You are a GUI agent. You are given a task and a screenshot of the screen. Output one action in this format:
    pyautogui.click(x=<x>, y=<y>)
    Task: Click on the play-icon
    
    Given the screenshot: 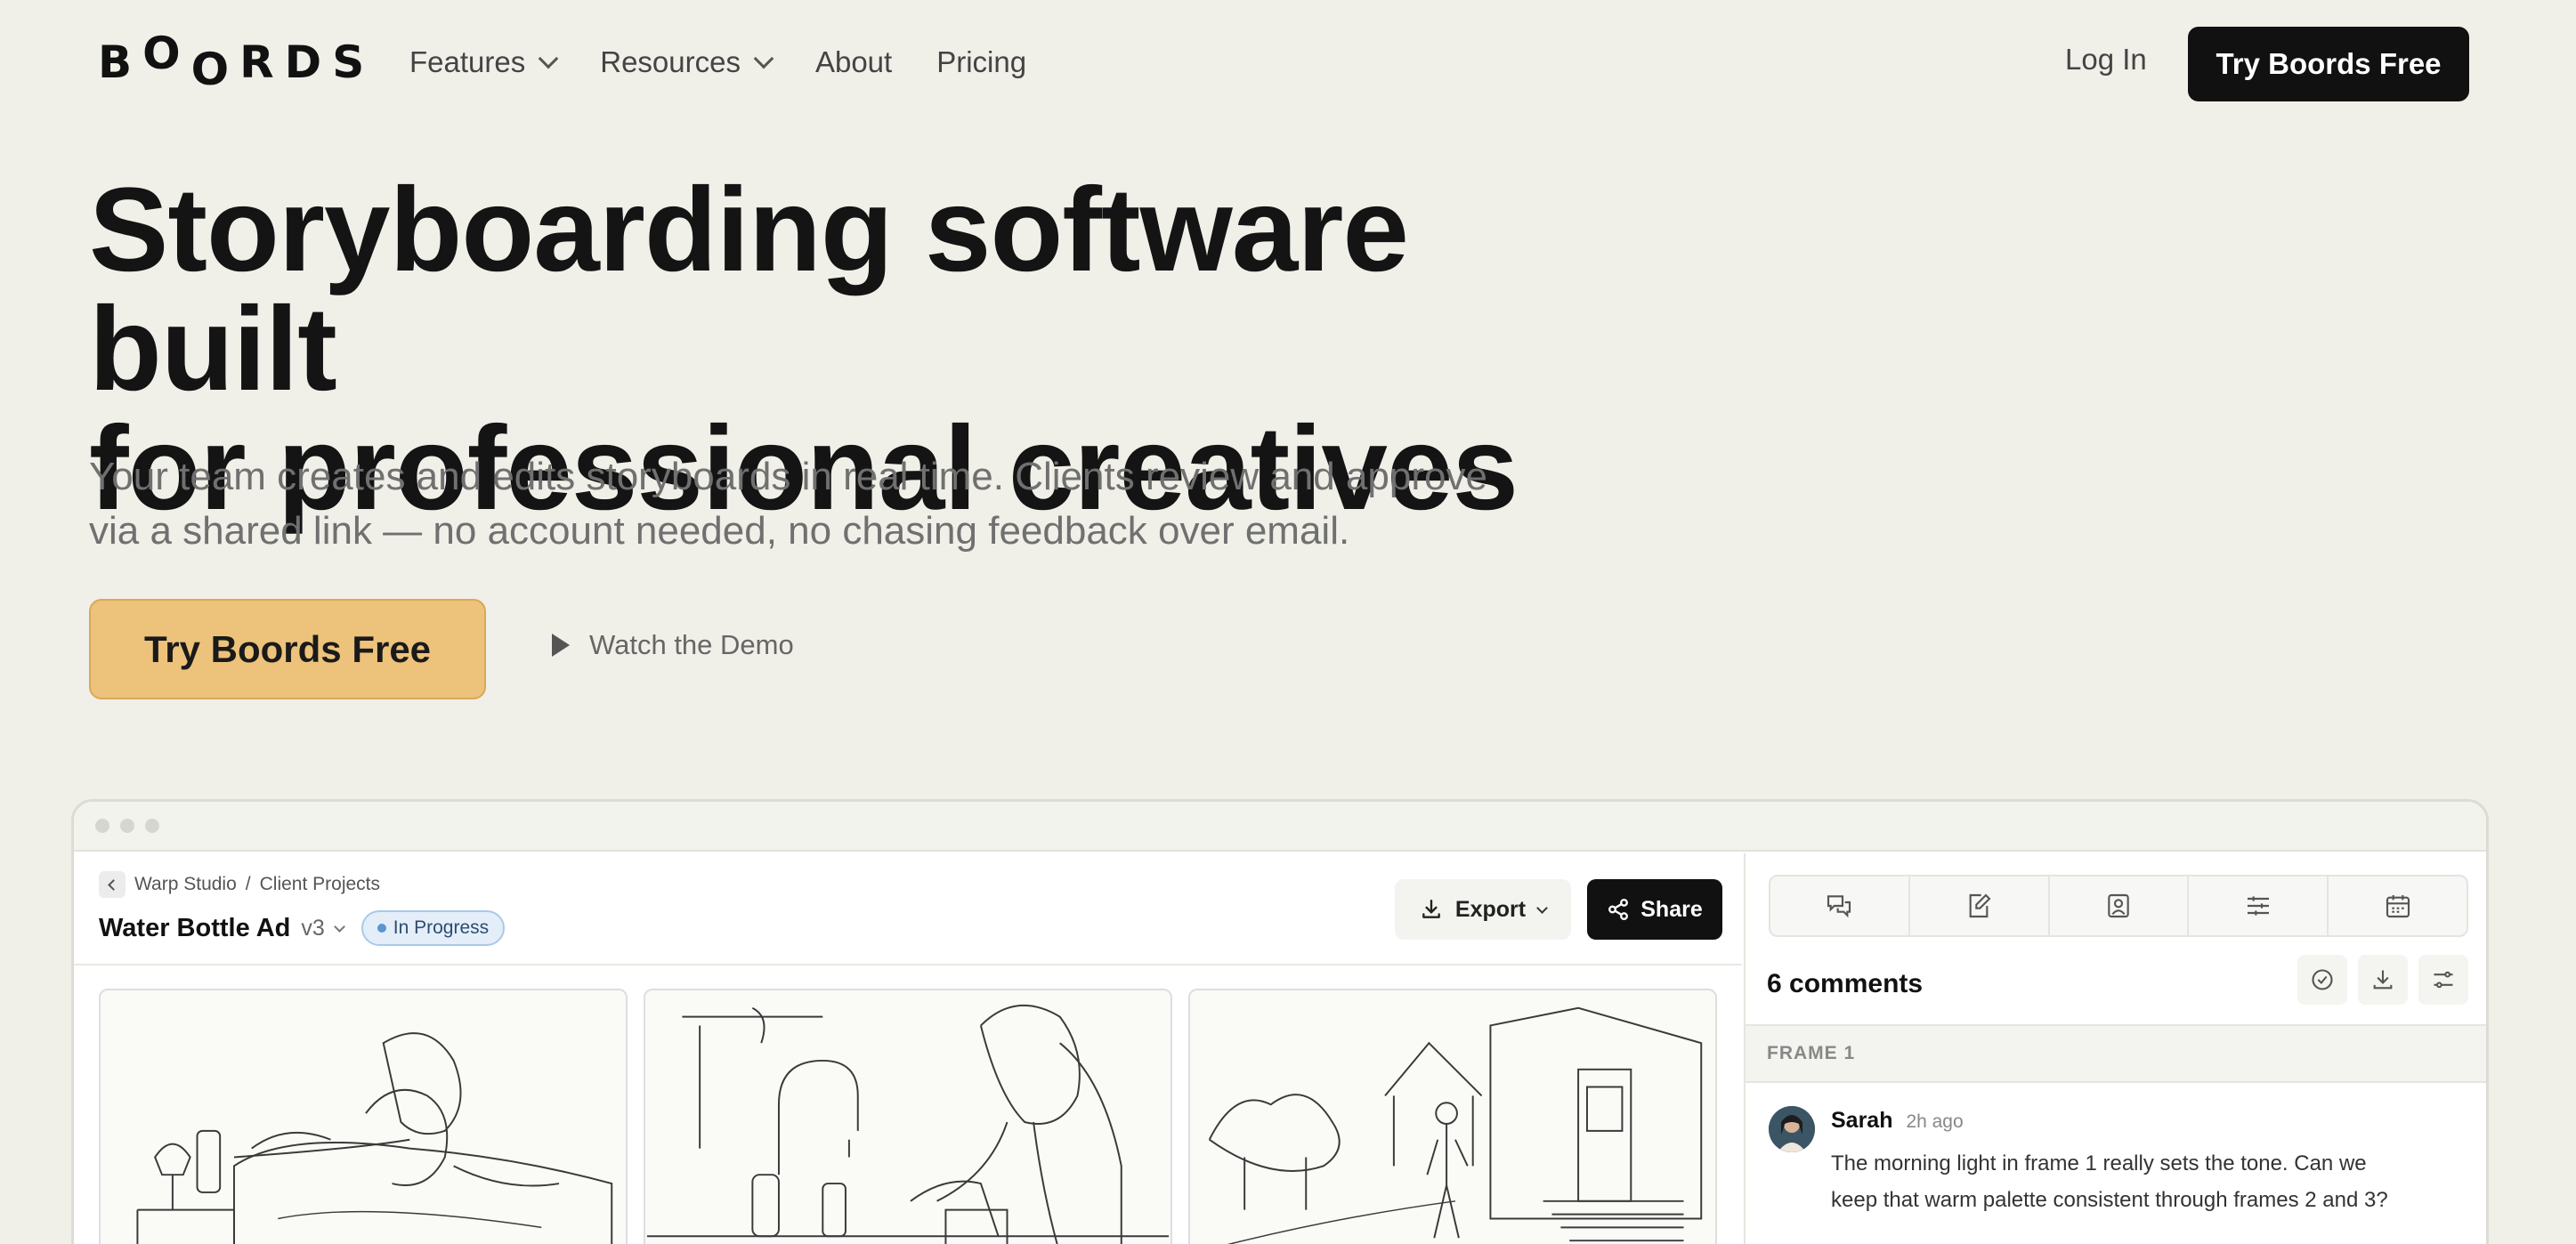 What is the action you would take?
    pyautogui.click(x=561, y=645)
    